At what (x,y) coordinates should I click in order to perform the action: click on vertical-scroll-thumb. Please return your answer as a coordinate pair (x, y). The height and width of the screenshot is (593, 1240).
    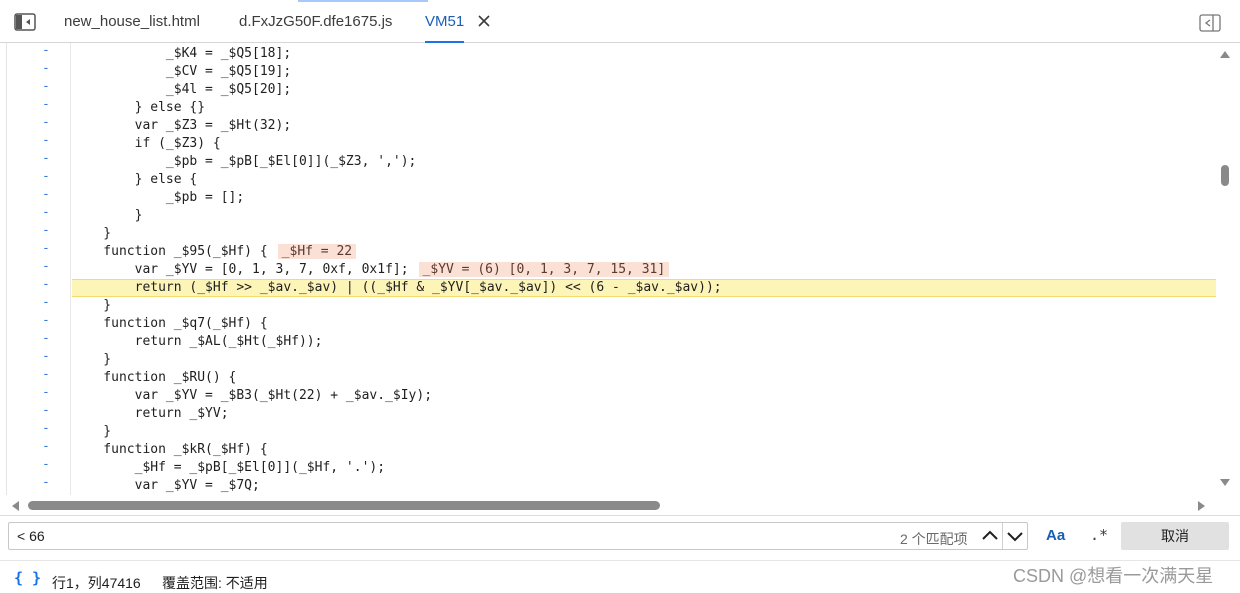
    Looking at the image, I should click on (1225, 175).